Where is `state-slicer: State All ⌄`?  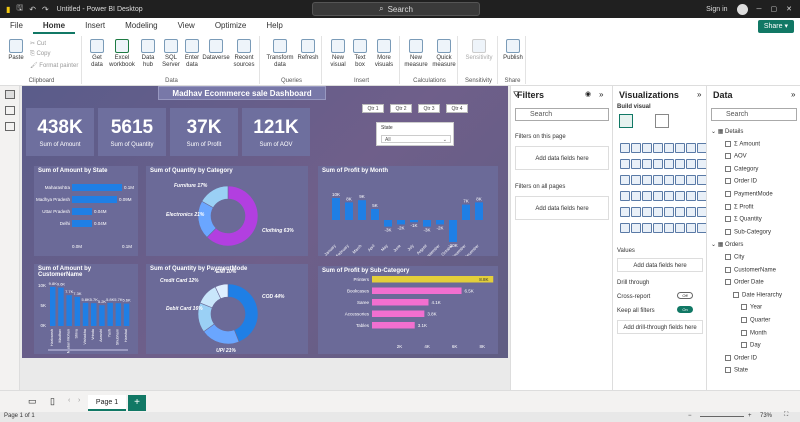
state-slicer: State All ⌄ is located at coordinates (415, 134).